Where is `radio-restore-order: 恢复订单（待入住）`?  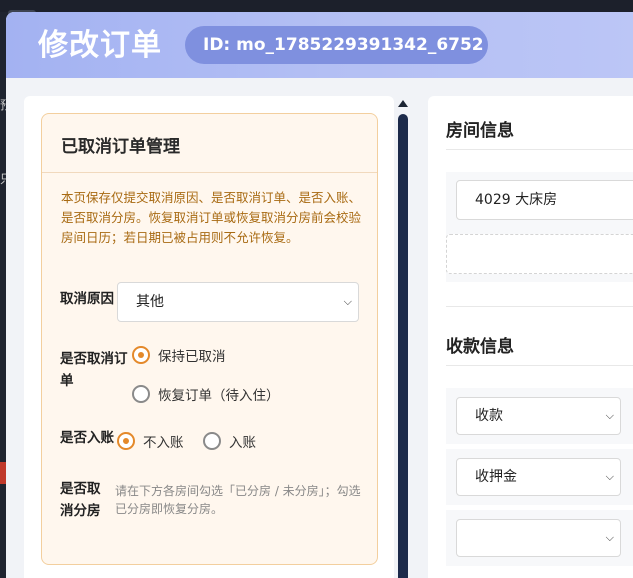
radio-restore-order: 恢复订单（待入住） is located at coordinates (206, 394).